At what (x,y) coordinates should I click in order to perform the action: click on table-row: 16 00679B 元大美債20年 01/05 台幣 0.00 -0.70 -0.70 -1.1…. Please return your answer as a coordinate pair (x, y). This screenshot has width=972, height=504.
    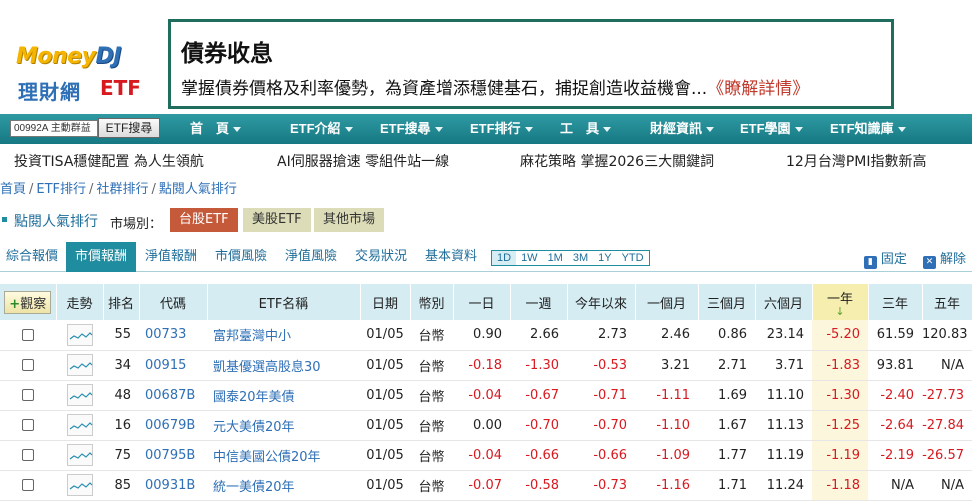
    Looking at the image, I should click on (486, 425).